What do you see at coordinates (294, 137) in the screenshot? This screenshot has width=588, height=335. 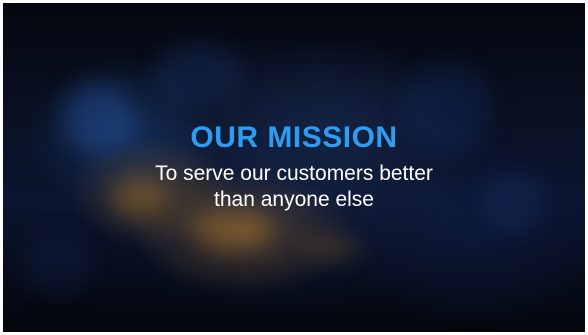 I see `slide-title: OUR MISSION` at bounding box center [294, 137].